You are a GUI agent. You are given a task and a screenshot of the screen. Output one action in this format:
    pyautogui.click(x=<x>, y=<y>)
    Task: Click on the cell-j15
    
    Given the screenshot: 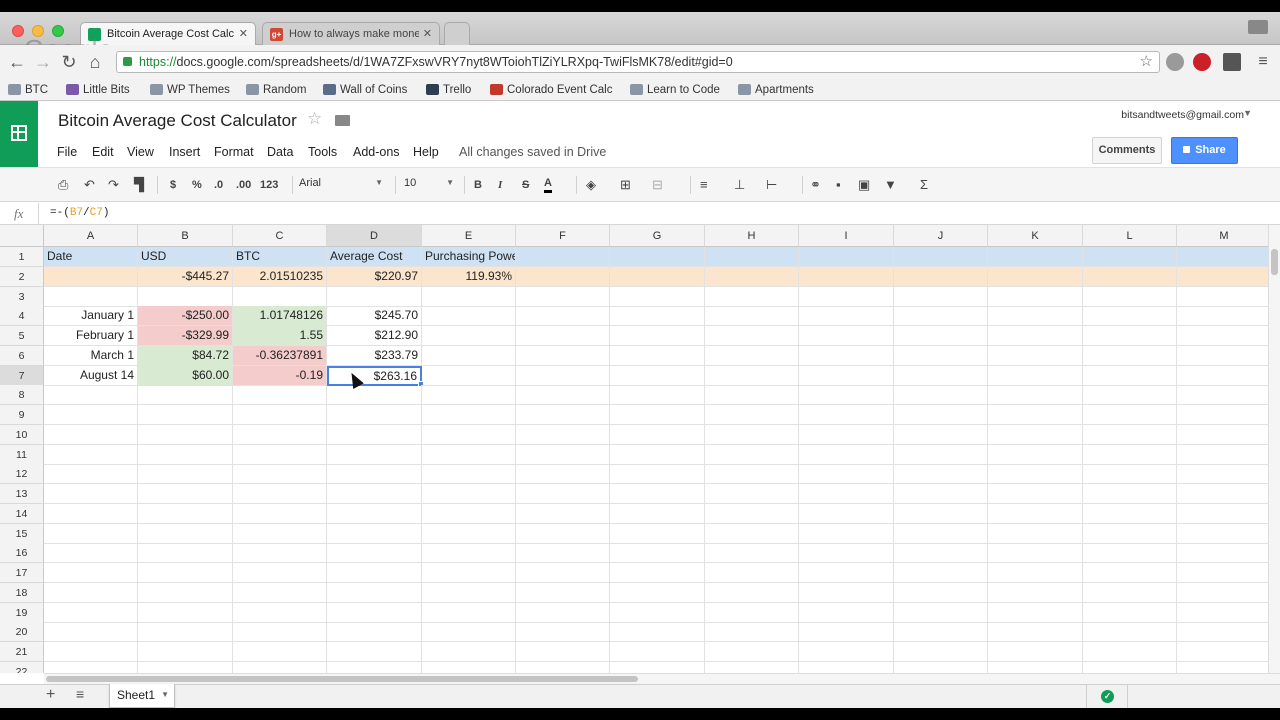 What is the action you would take?
    pyautogui.click(x=941, y=533)
    